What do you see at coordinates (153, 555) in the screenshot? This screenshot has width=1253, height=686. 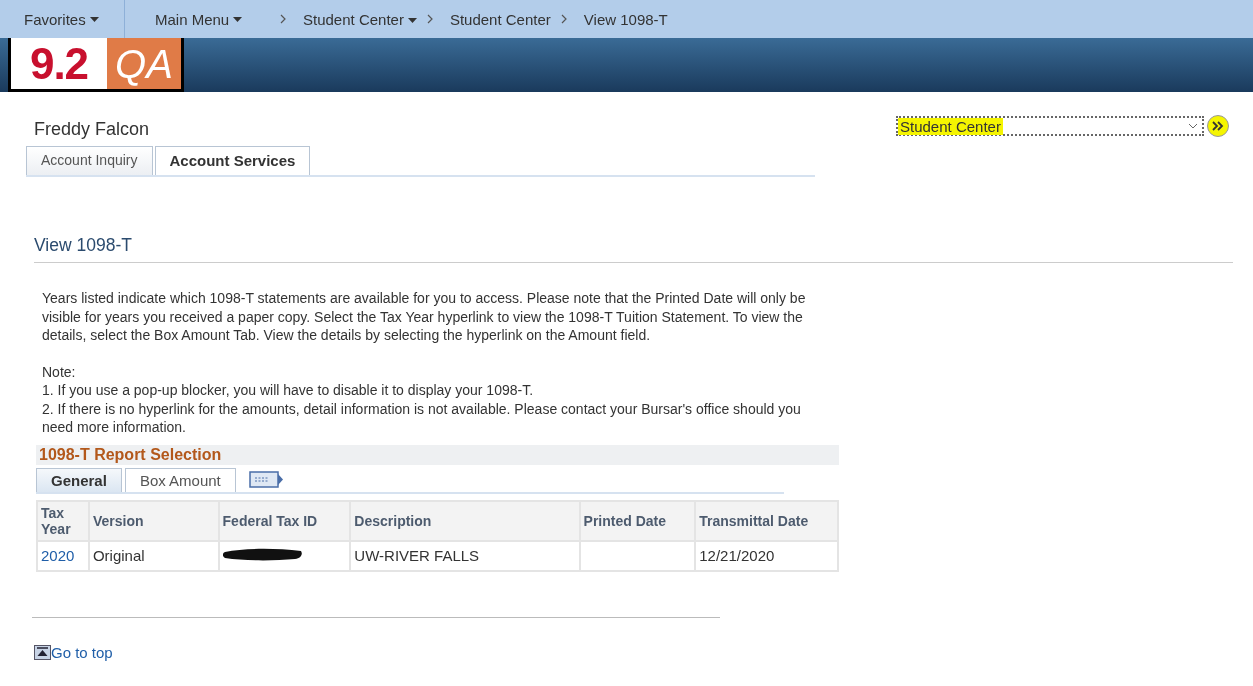 I see `table-cell: Original` at bounding box center [153, 555].